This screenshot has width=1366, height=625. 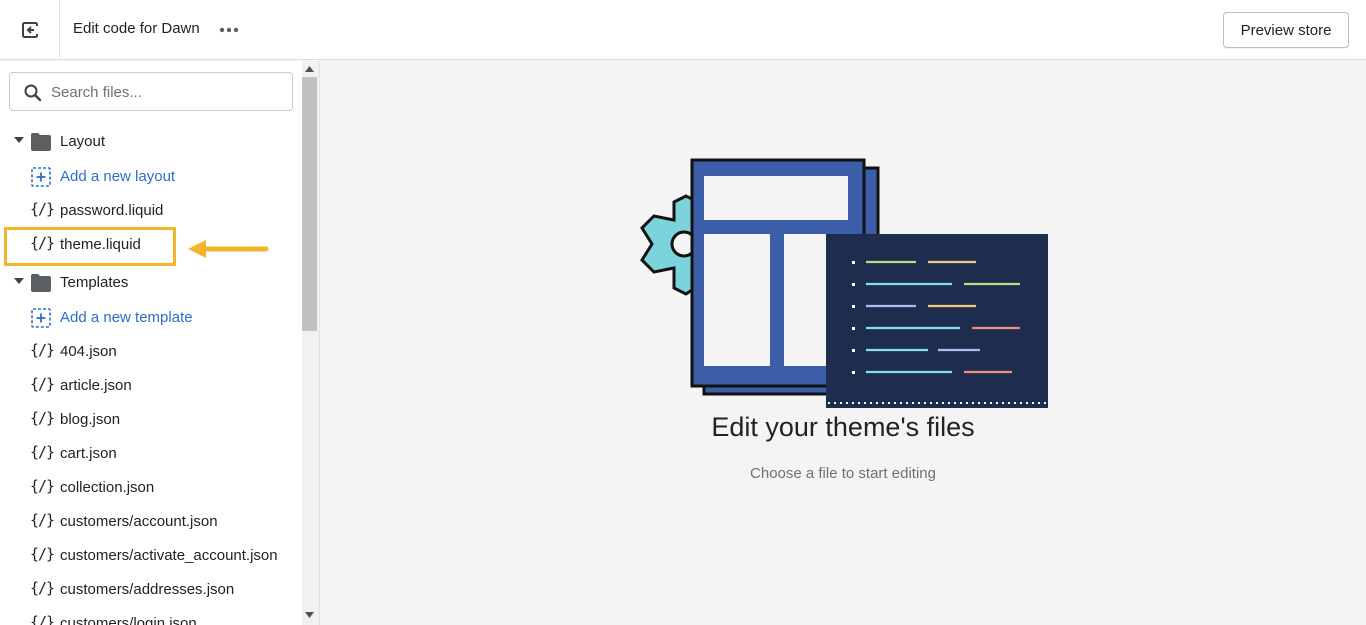 What do you see at coordinates (844, 283) in the screenshot?
I see `theme-files-illustration` at bounding box center [844, 283].